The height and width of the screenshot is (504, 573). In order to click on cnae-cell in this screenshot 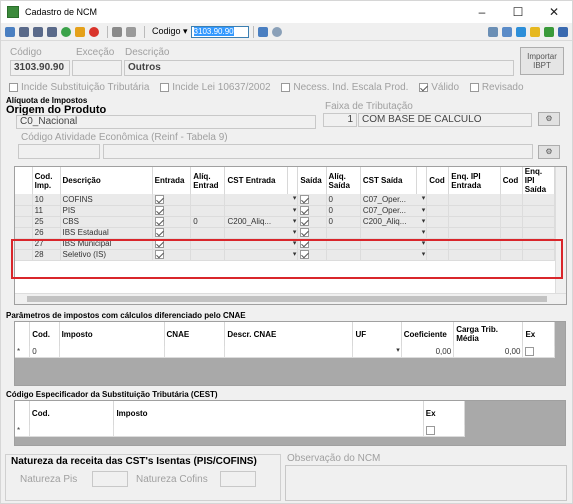, I will do `click(195, 352)`.